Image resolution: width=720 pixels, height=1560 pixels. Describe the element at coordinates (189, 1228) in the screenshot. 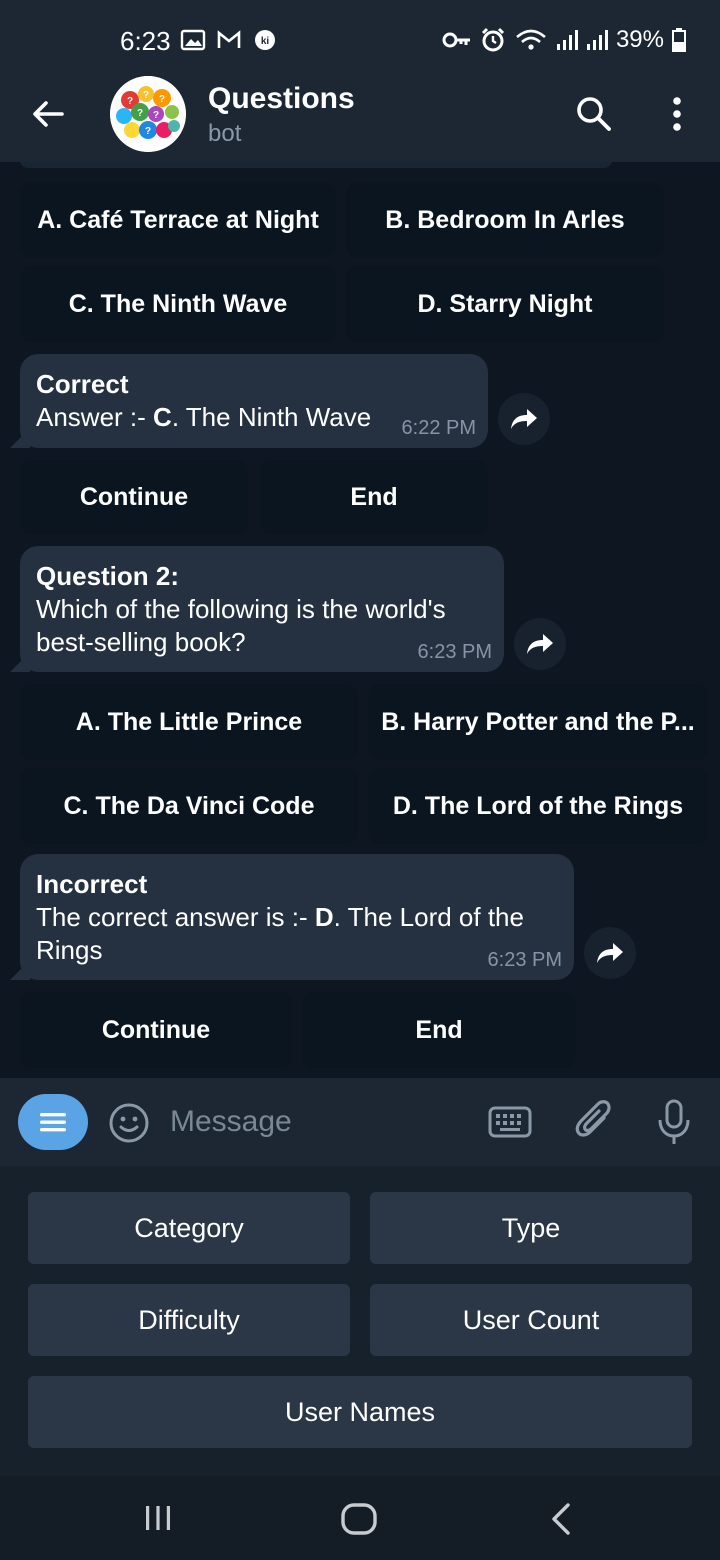

I see `category-button: Category` at that location.